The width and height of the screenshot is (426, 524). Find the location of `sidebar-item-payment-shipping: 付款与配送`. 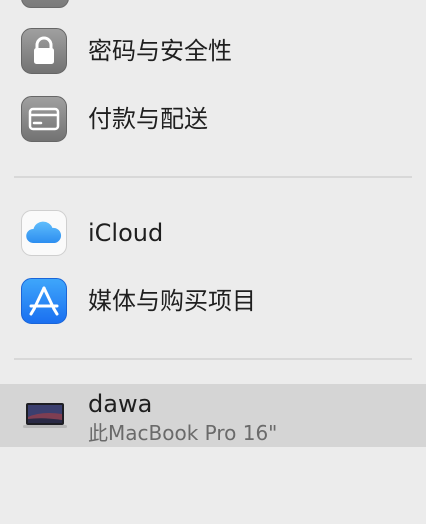

sidebar-item-payment-shipping: 付款与配送 is located at coordinates (213, 119).